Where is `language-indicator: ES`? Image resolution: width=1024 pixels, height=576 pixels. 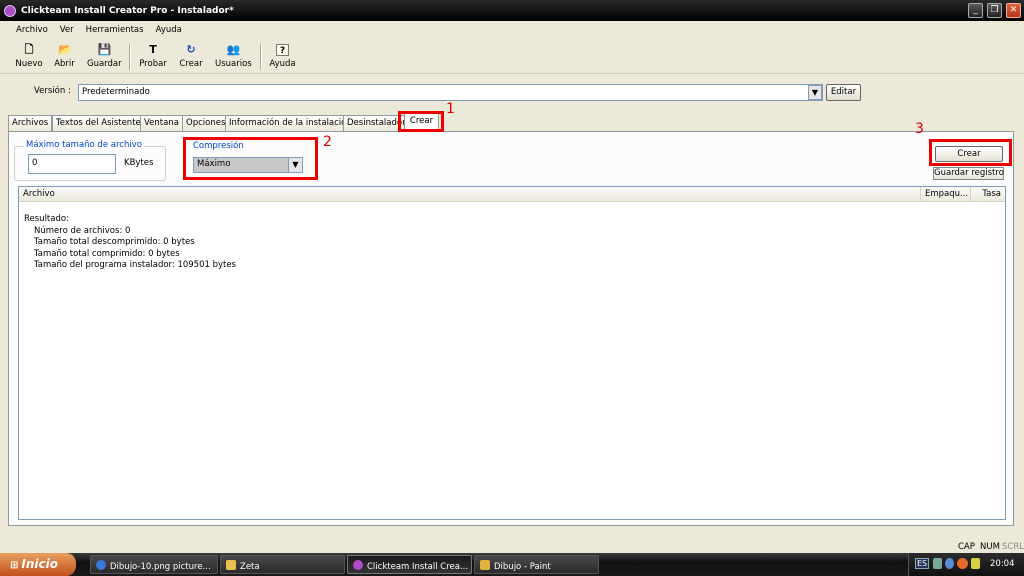
language-indicator: ES is located at coordinates (922, 563).